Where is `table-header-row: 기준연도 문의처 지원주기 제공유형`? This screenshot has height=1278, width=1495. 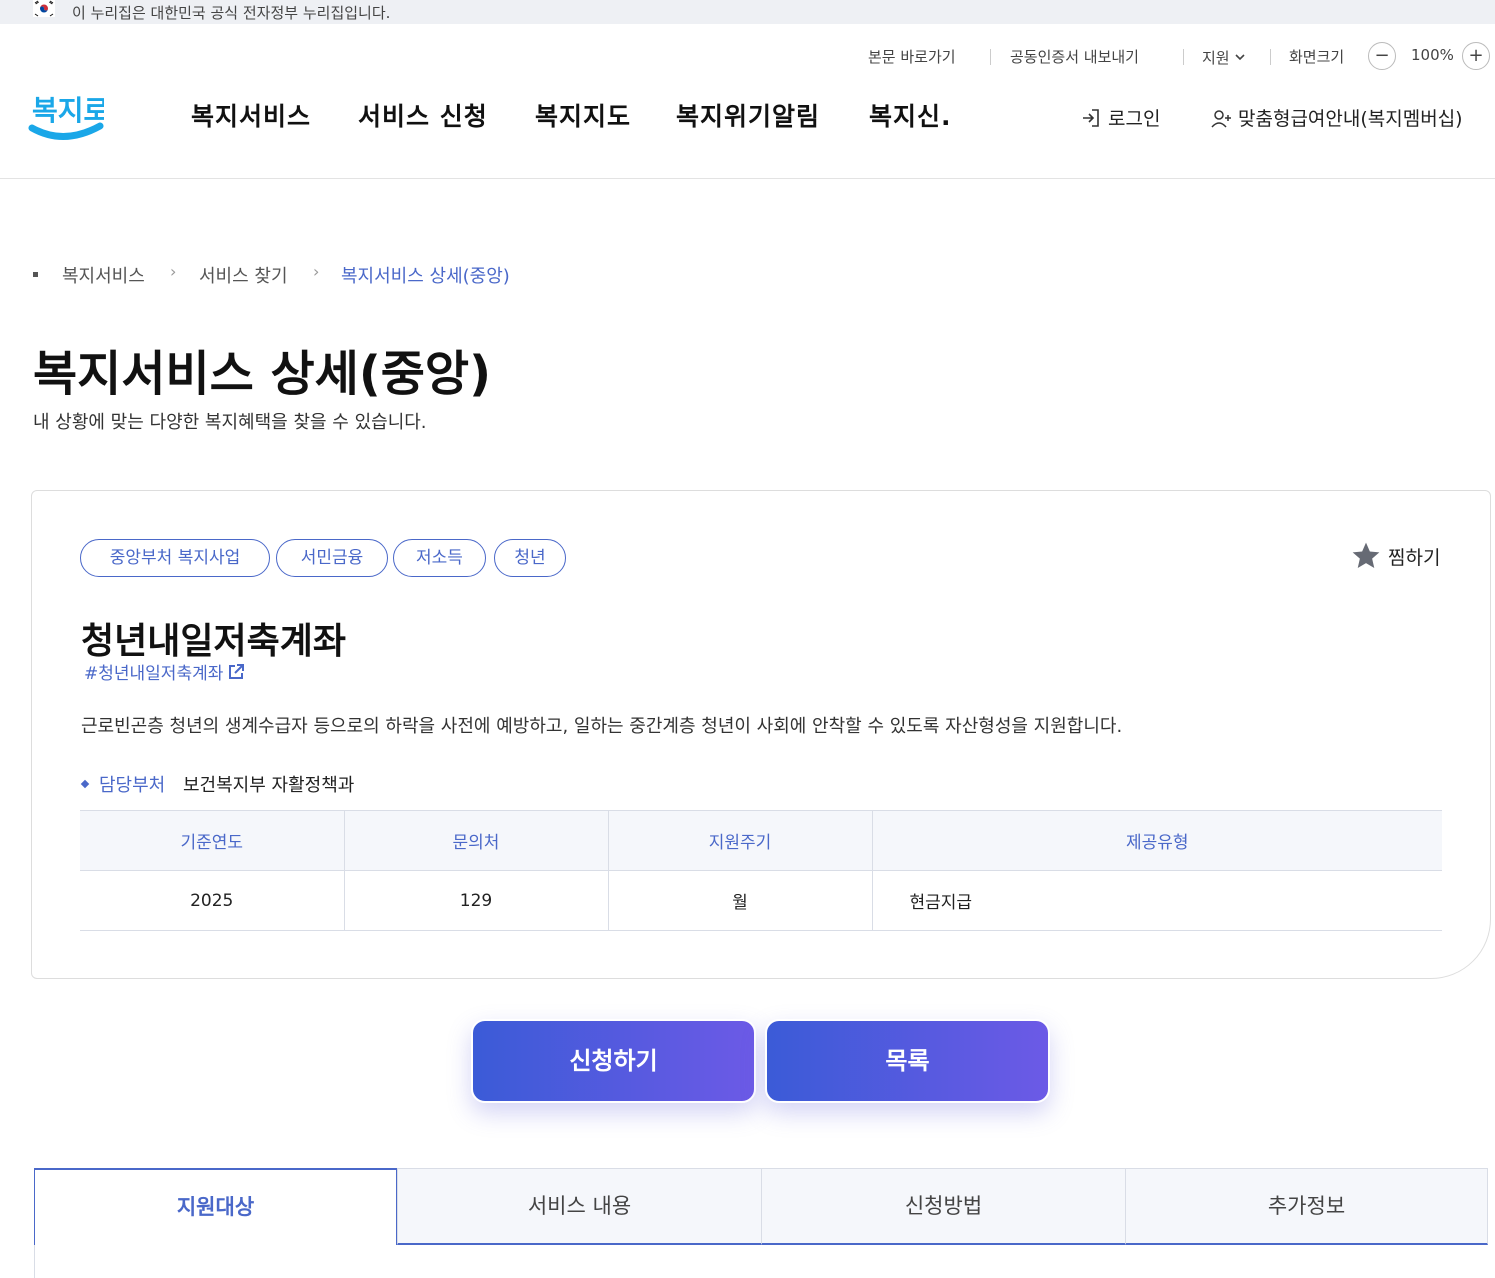 table-header-row: 기준연도 문의처 지원주기 제공유형 is located at coordinates (761, 840).